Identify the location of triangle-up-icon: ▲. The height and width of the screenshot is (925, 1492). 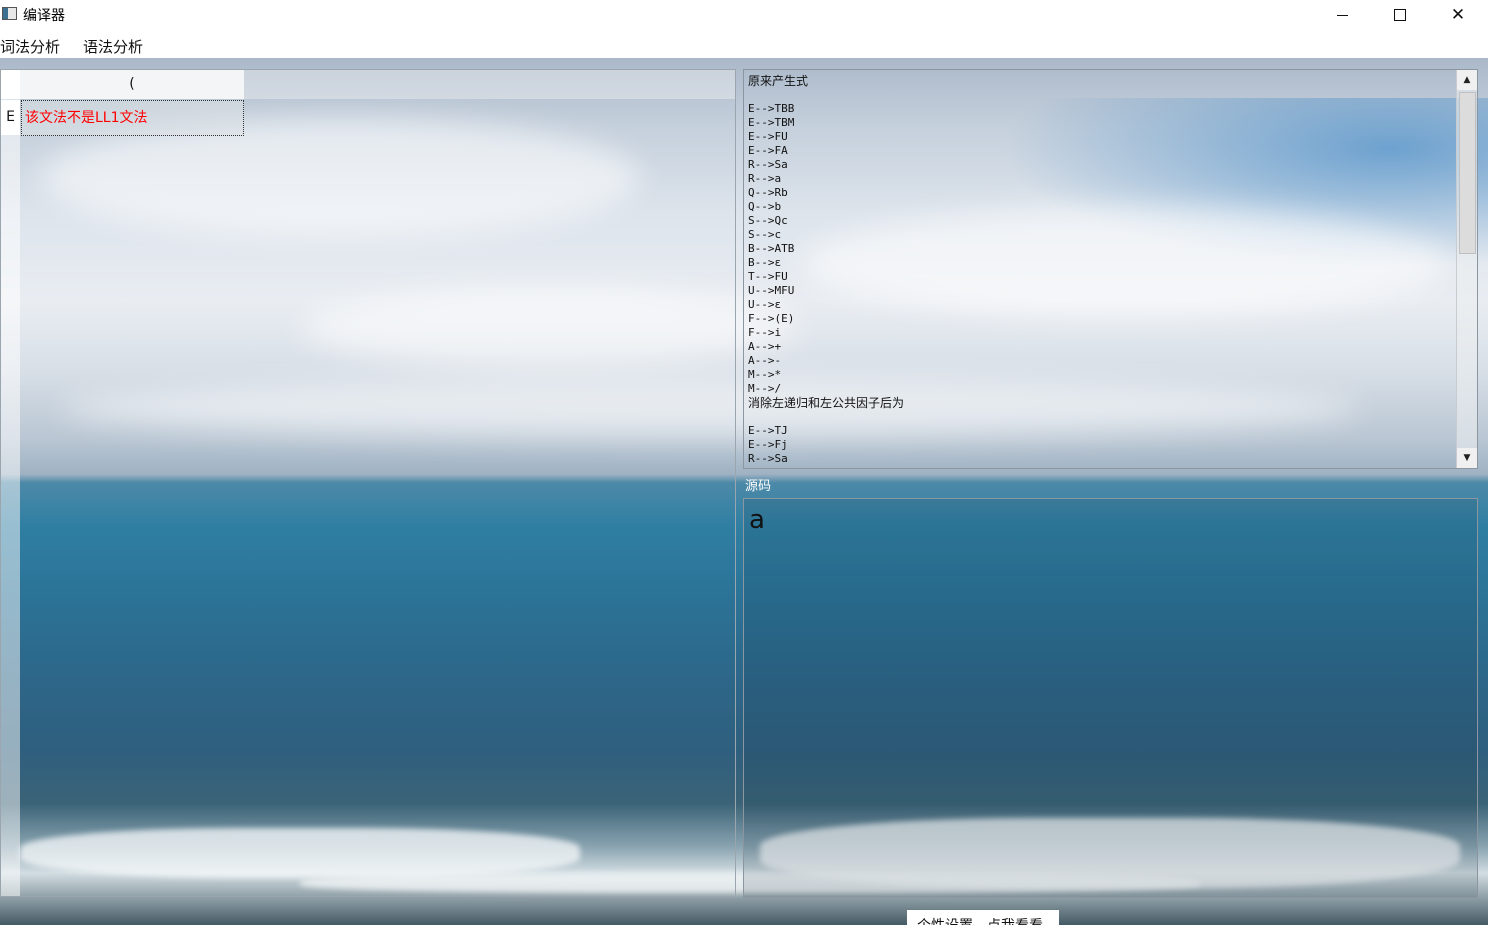
(1467, 80).